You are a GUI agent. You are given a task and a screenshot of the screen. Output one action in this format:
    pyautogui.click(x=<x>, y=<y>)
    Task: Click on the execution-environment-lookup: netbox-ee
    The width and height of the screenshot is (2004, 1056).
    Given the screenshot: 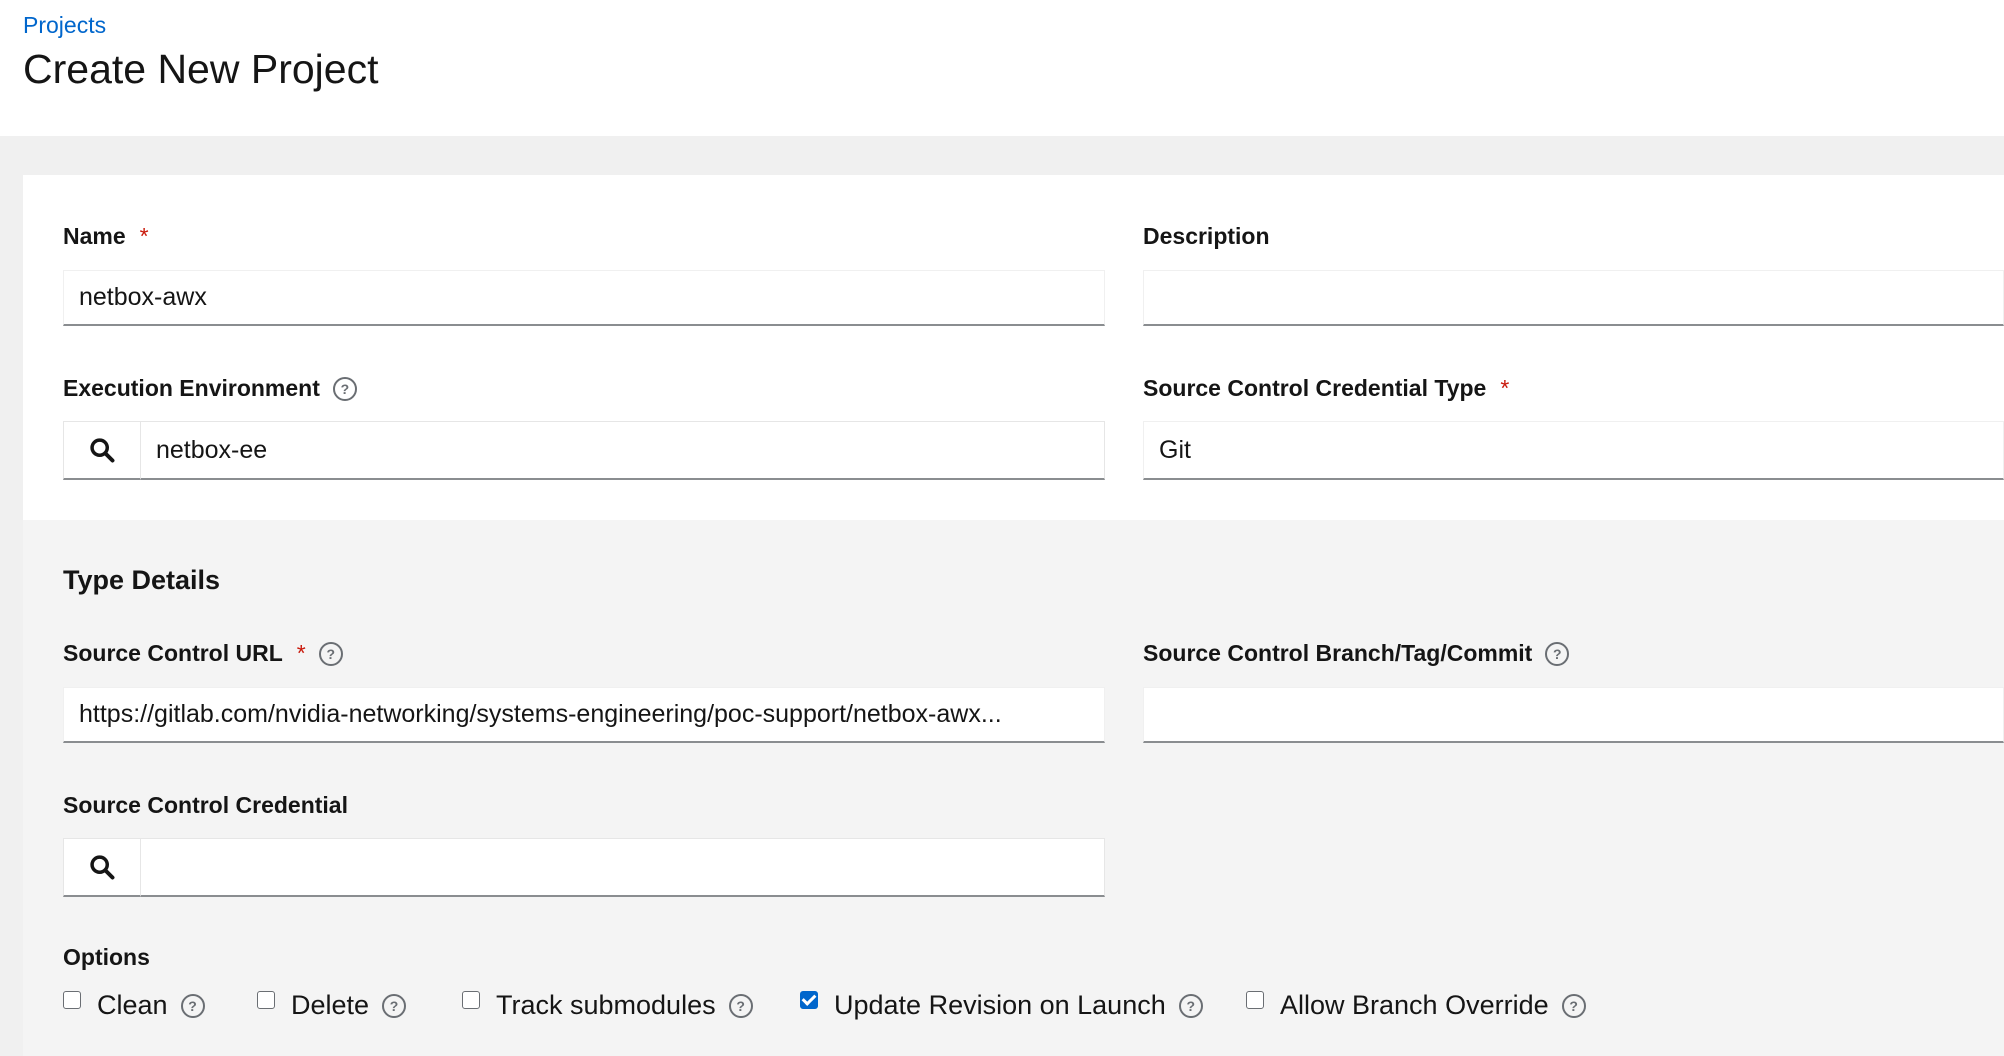 What is the action you would take?
    pyautogui.click(x=584, y=450)
    